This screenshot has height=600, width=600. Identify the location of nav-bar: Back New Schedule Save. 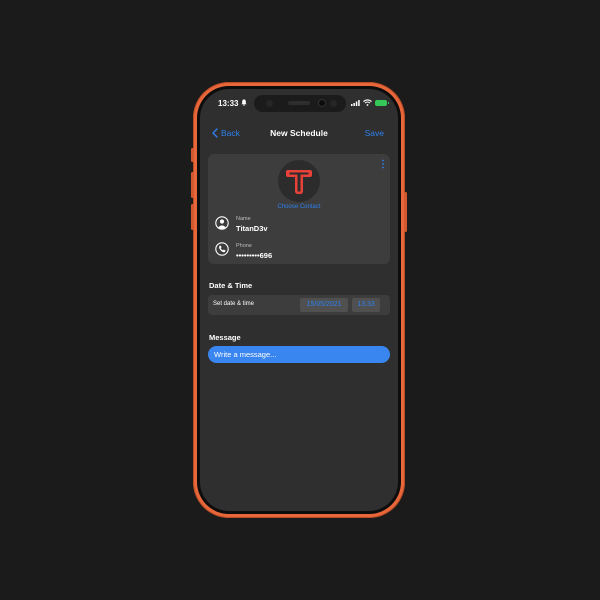
(299, 132).